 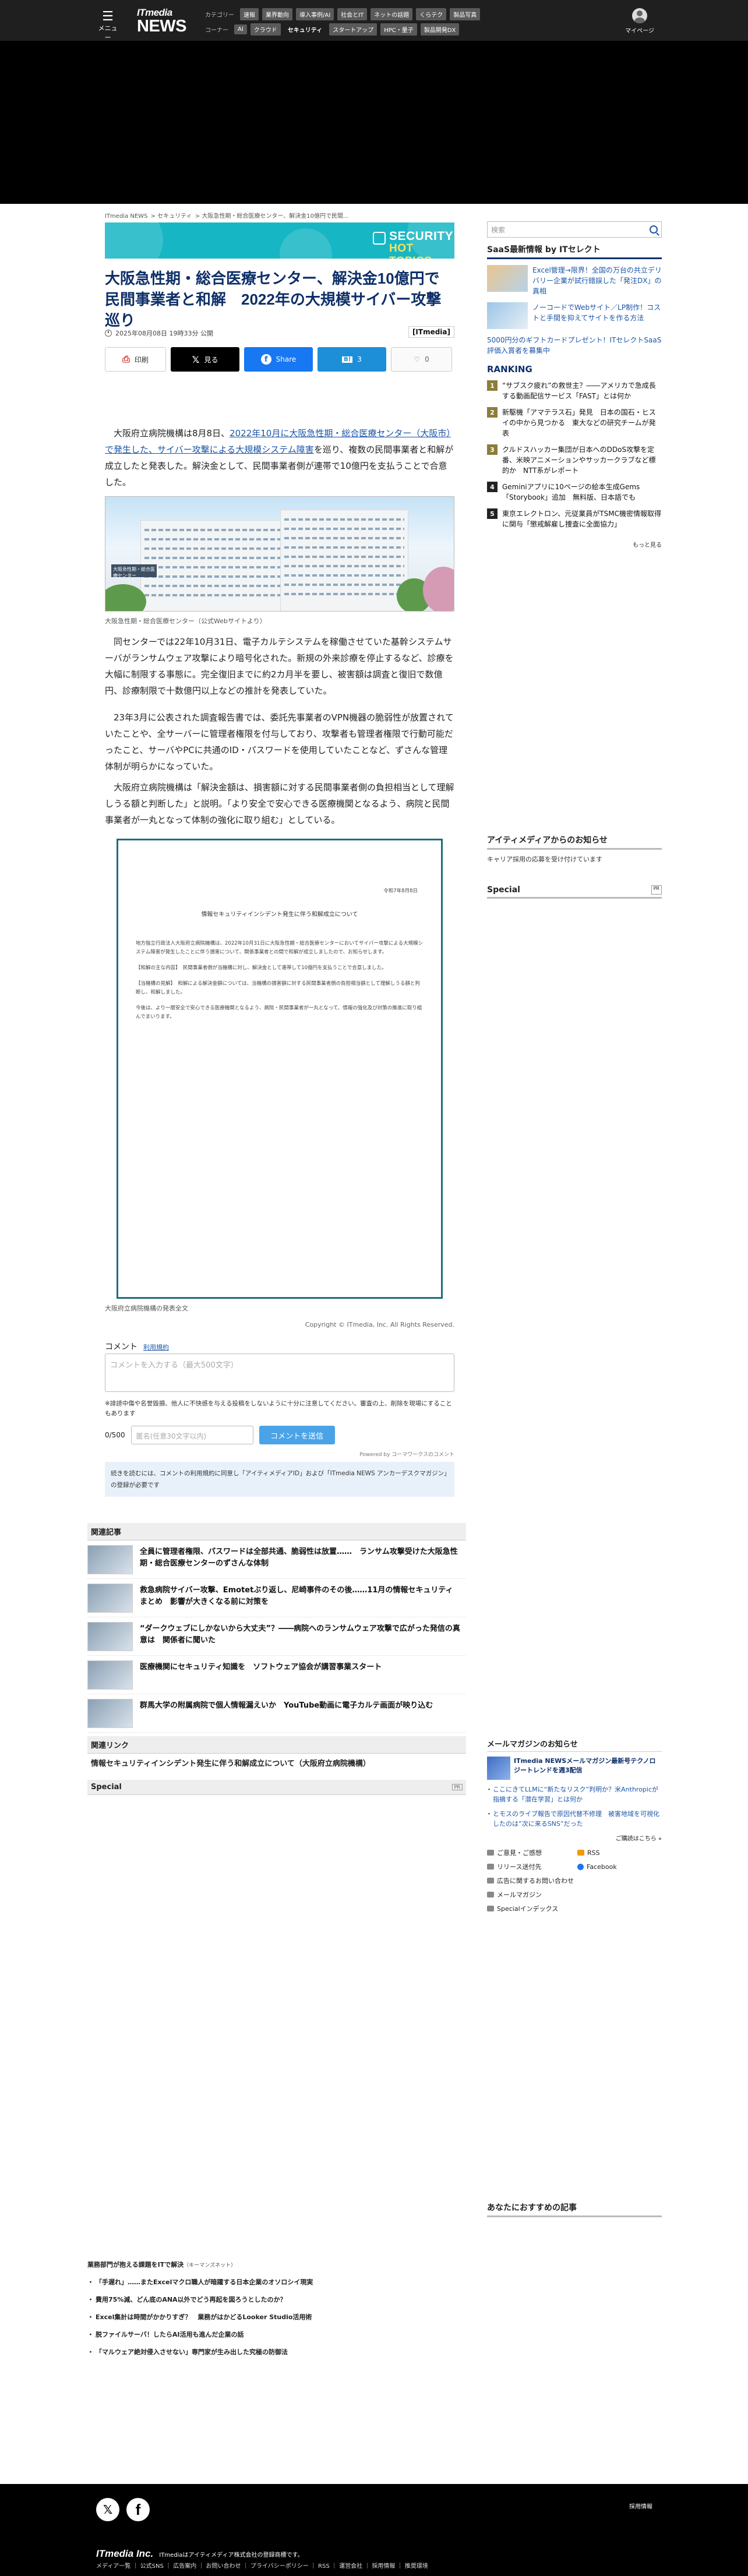 What do you see at coordinates (191, 1435) in the screenshot?
I see `name-input: 匿名(任意30文字以内)` at bounding box center [191, 1435].